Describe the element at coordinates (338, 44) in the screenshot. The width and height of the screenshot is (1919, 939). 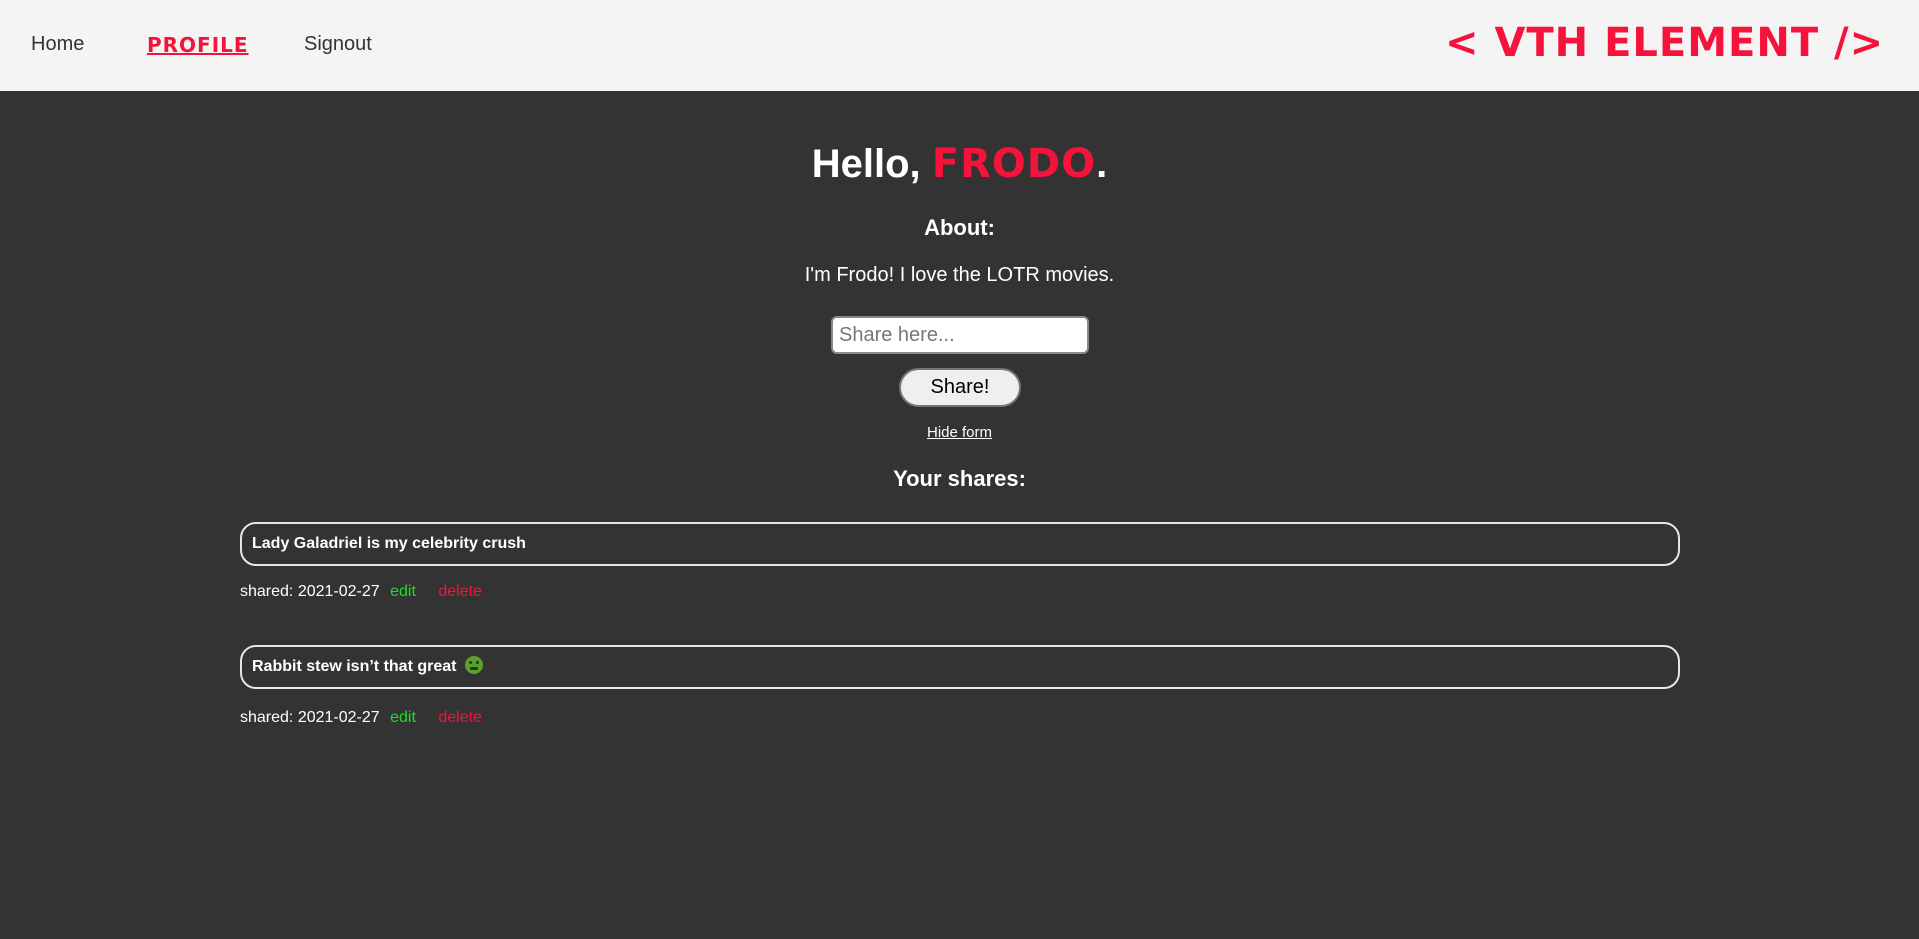
I see `nav-signout-link: Signout` at that location.